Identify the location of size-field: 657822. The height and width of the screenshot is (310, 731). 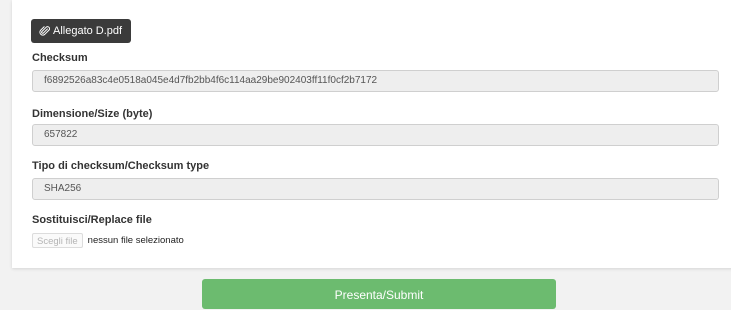
(375, 135).